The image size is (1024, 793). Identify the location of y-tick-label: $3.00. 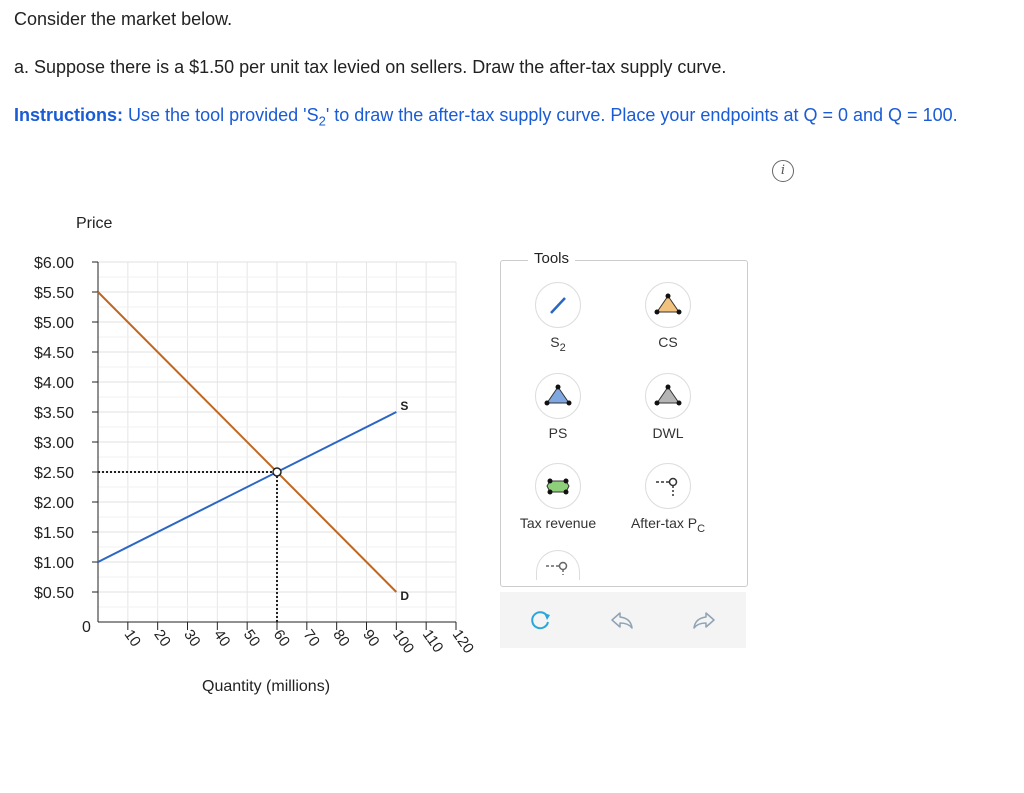
(54, 443).